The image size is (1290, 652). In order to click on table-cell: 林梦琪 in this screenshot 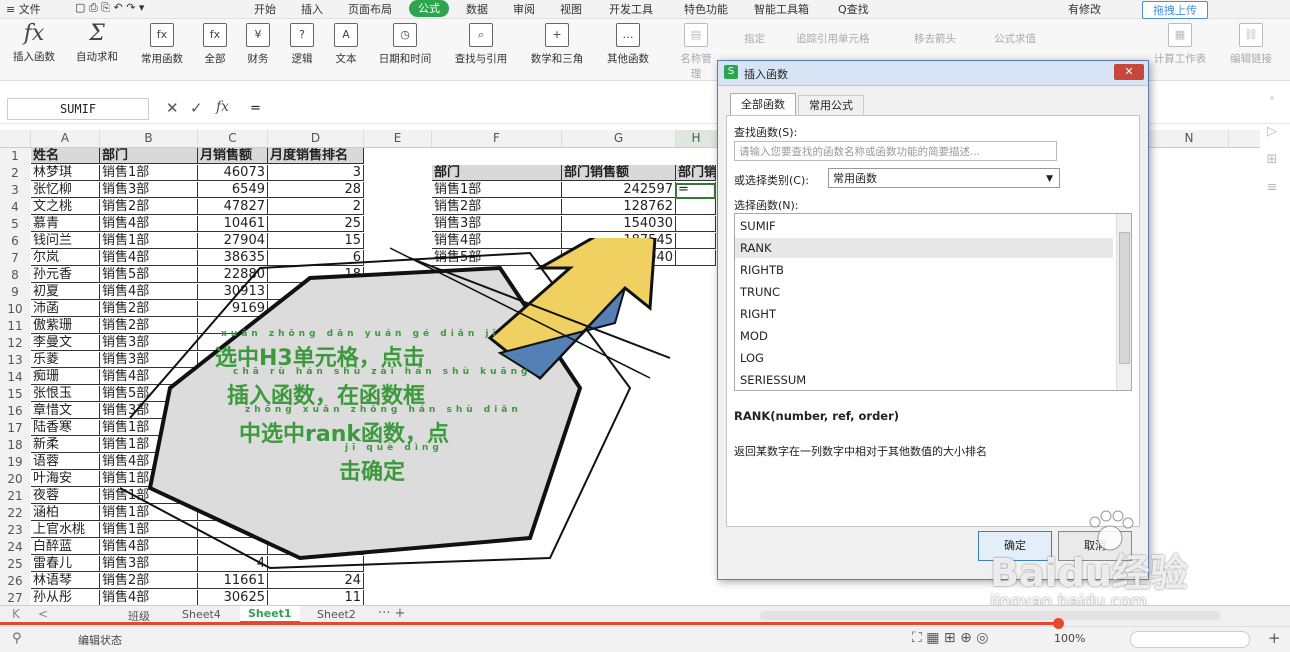, I will do `click(65, 173)`.